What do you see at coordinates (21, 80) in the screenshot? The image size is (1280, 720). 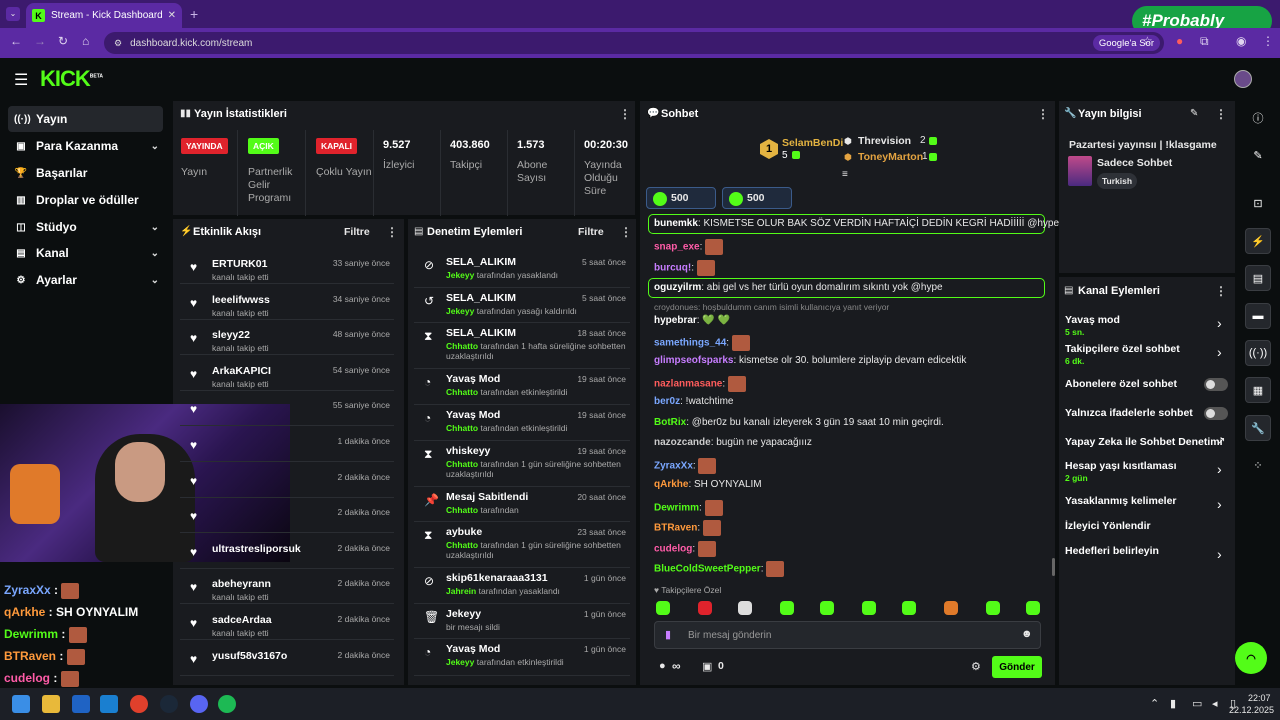 I see `hamburger-menu-icon: ☰` at bounding box center [21, 80].